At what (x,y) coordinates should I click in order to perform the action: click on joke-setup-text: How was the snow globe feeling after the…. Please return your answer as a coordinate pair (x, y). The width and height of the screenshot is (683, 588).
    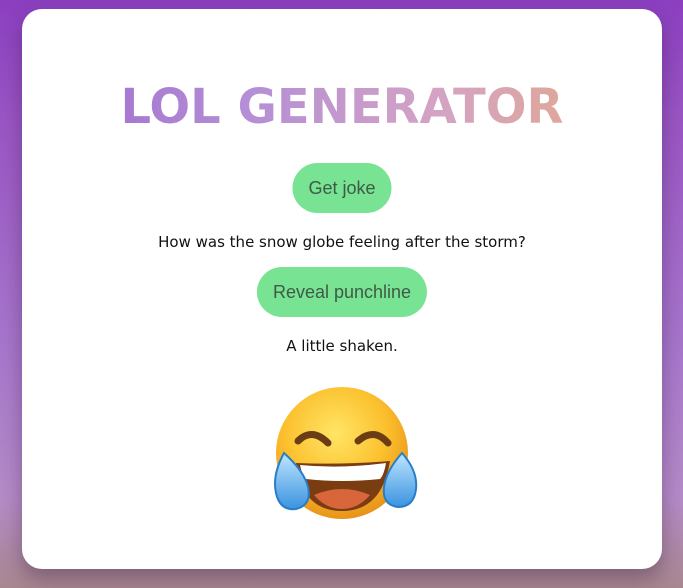
    Looking at the image, I should click on (342, 242).